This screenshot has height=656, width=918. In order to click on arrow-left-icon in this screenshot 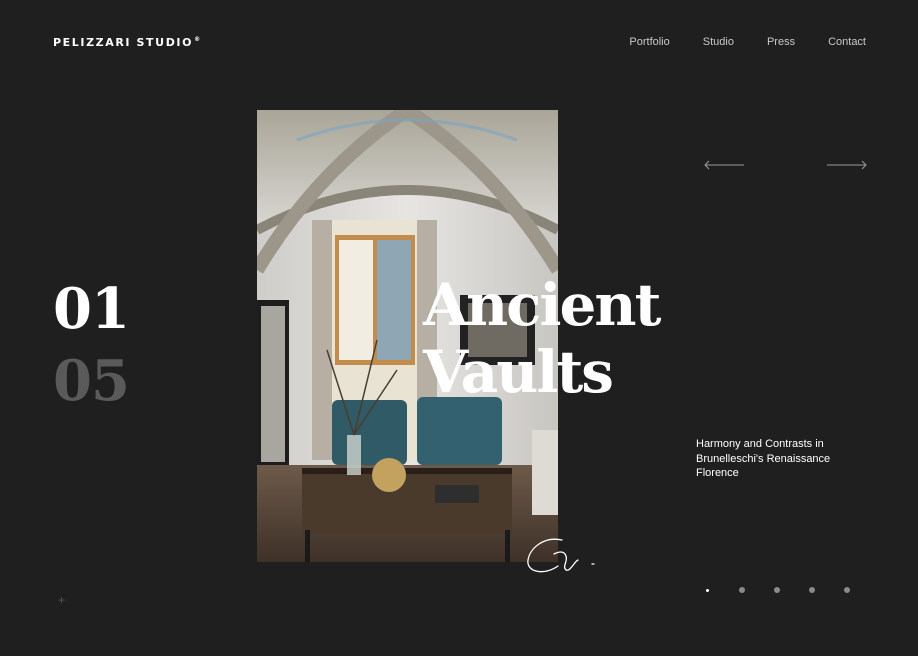, I will do `click(724, 167)`.